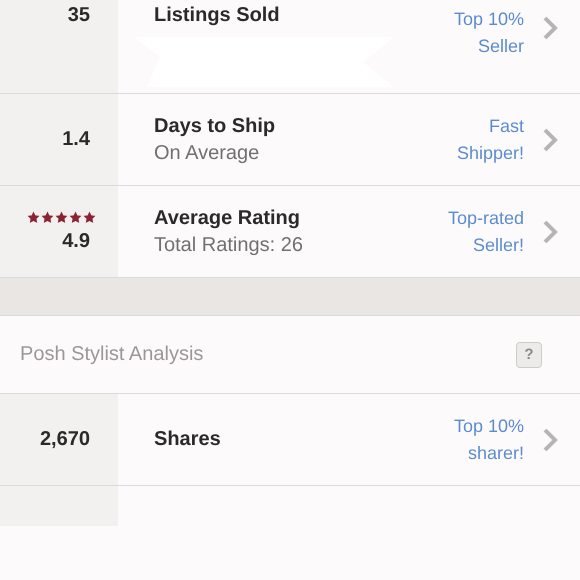 This screenshot has height=580, width=580. I want to click on stat-badge-link: Fast Shipper!, so click(471, 139).